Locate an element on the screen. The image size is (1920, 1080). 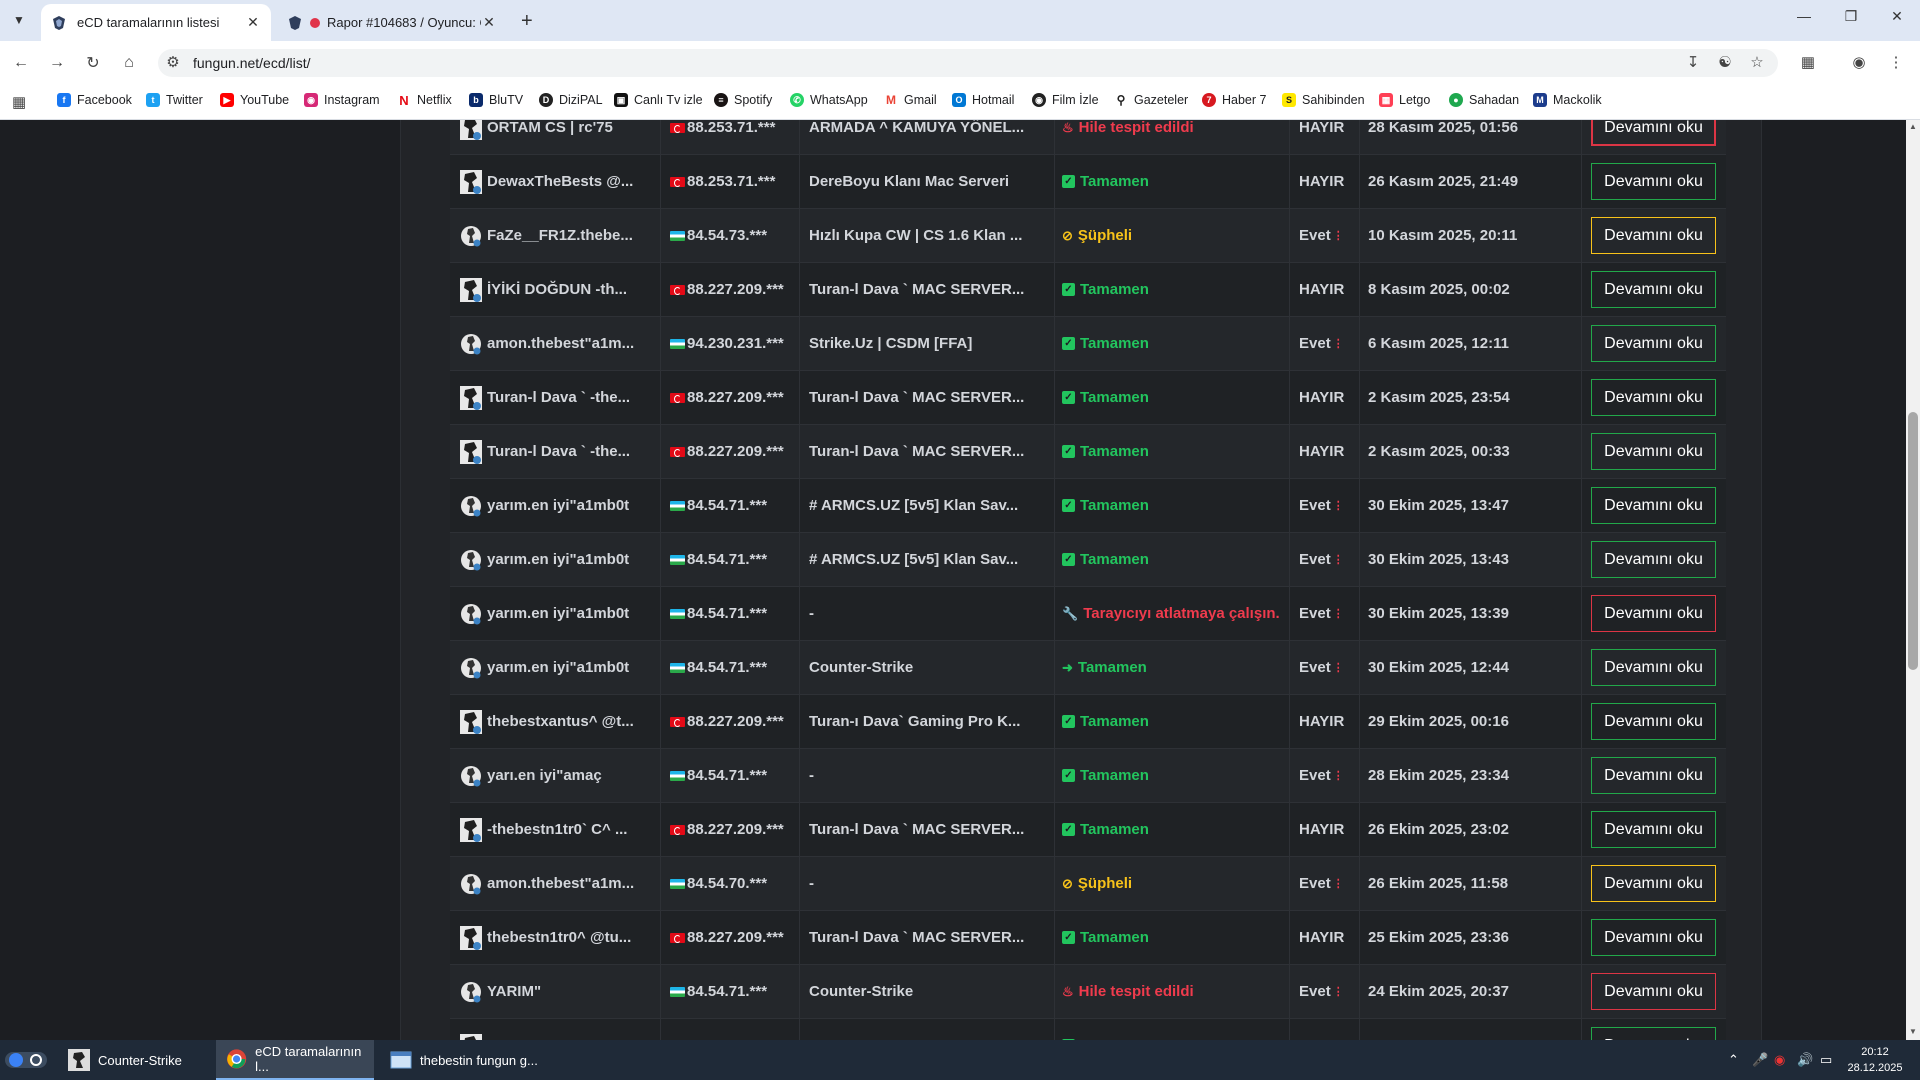
extensions-icon: ▦ is located at coordinates (1808, 62).